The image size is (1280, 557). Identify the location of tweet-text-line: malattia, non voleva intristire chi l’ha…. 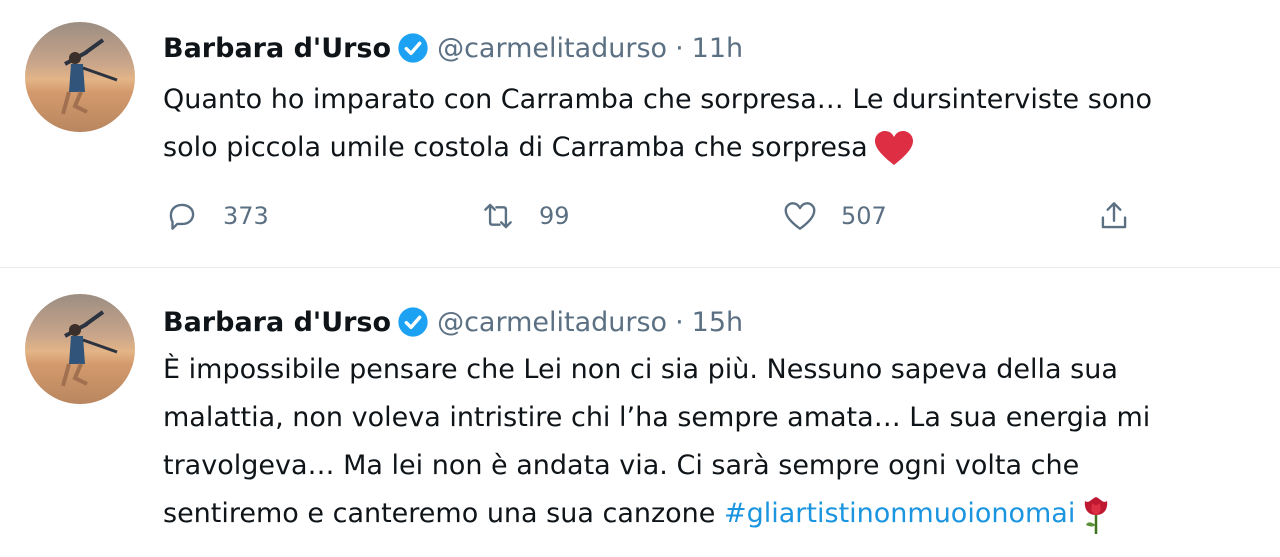
(657, 417).